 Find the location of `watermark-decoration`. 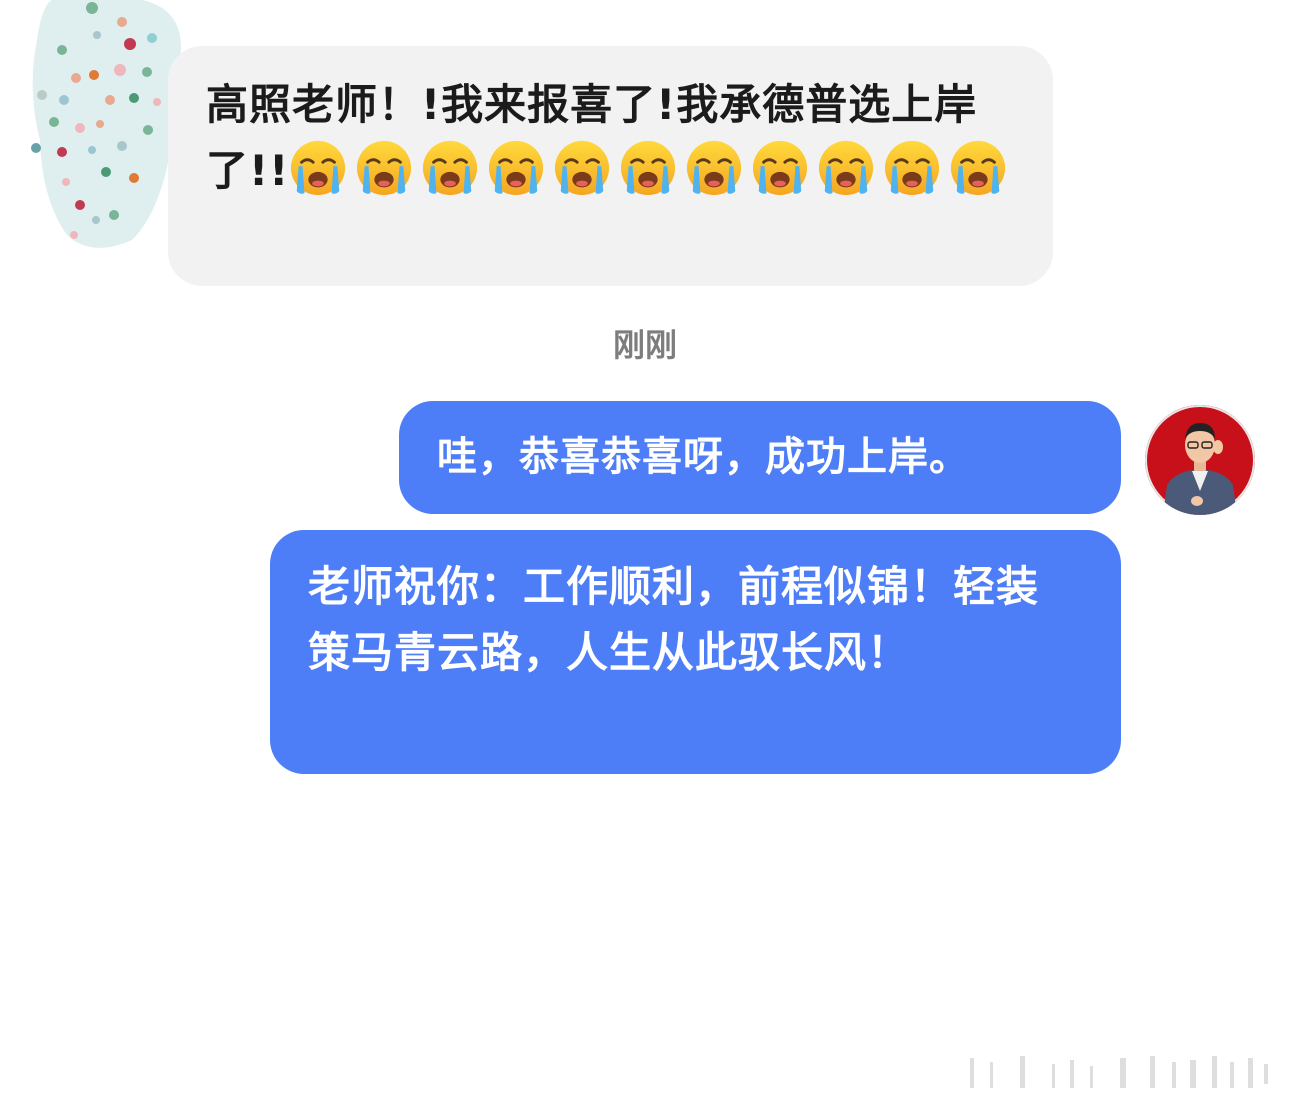

watermark-decoration is located at coordinates (1120, 1072).